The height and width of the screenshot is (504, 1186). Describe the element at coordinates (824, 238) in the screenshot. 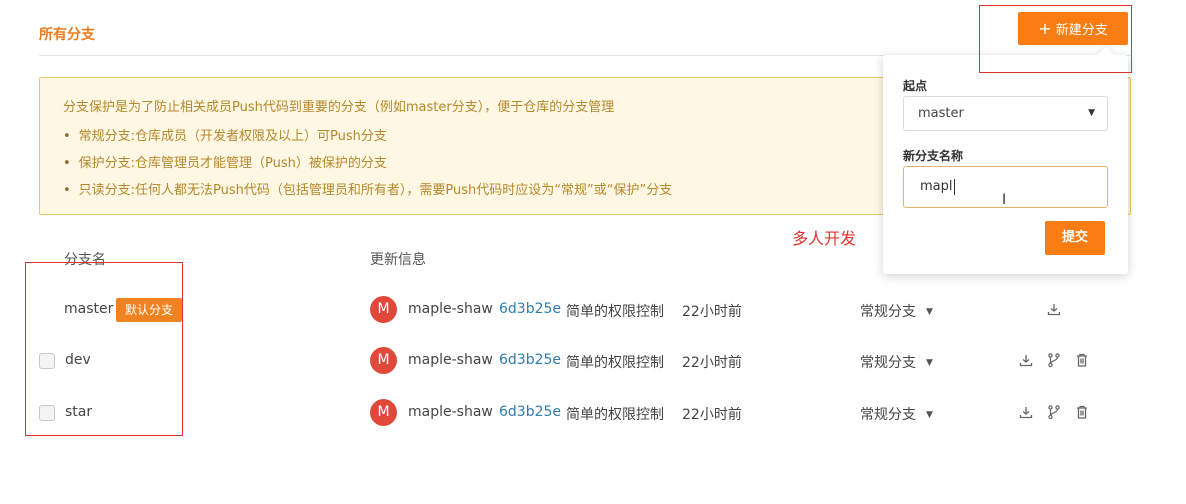

I see `annotation-text: 多人开发` at that location.